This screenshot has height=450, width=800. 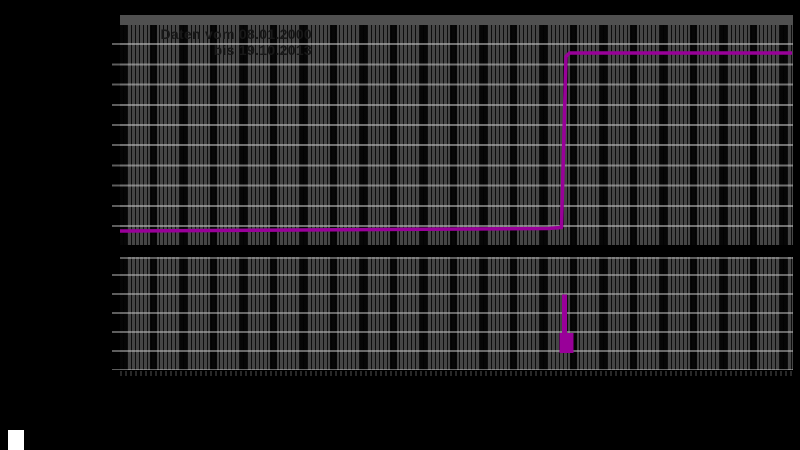 What do you see at coordinates (116, 313) in the screenshot?
I see `y-axis-ticks-bottom` at bounding box center [116, 313].